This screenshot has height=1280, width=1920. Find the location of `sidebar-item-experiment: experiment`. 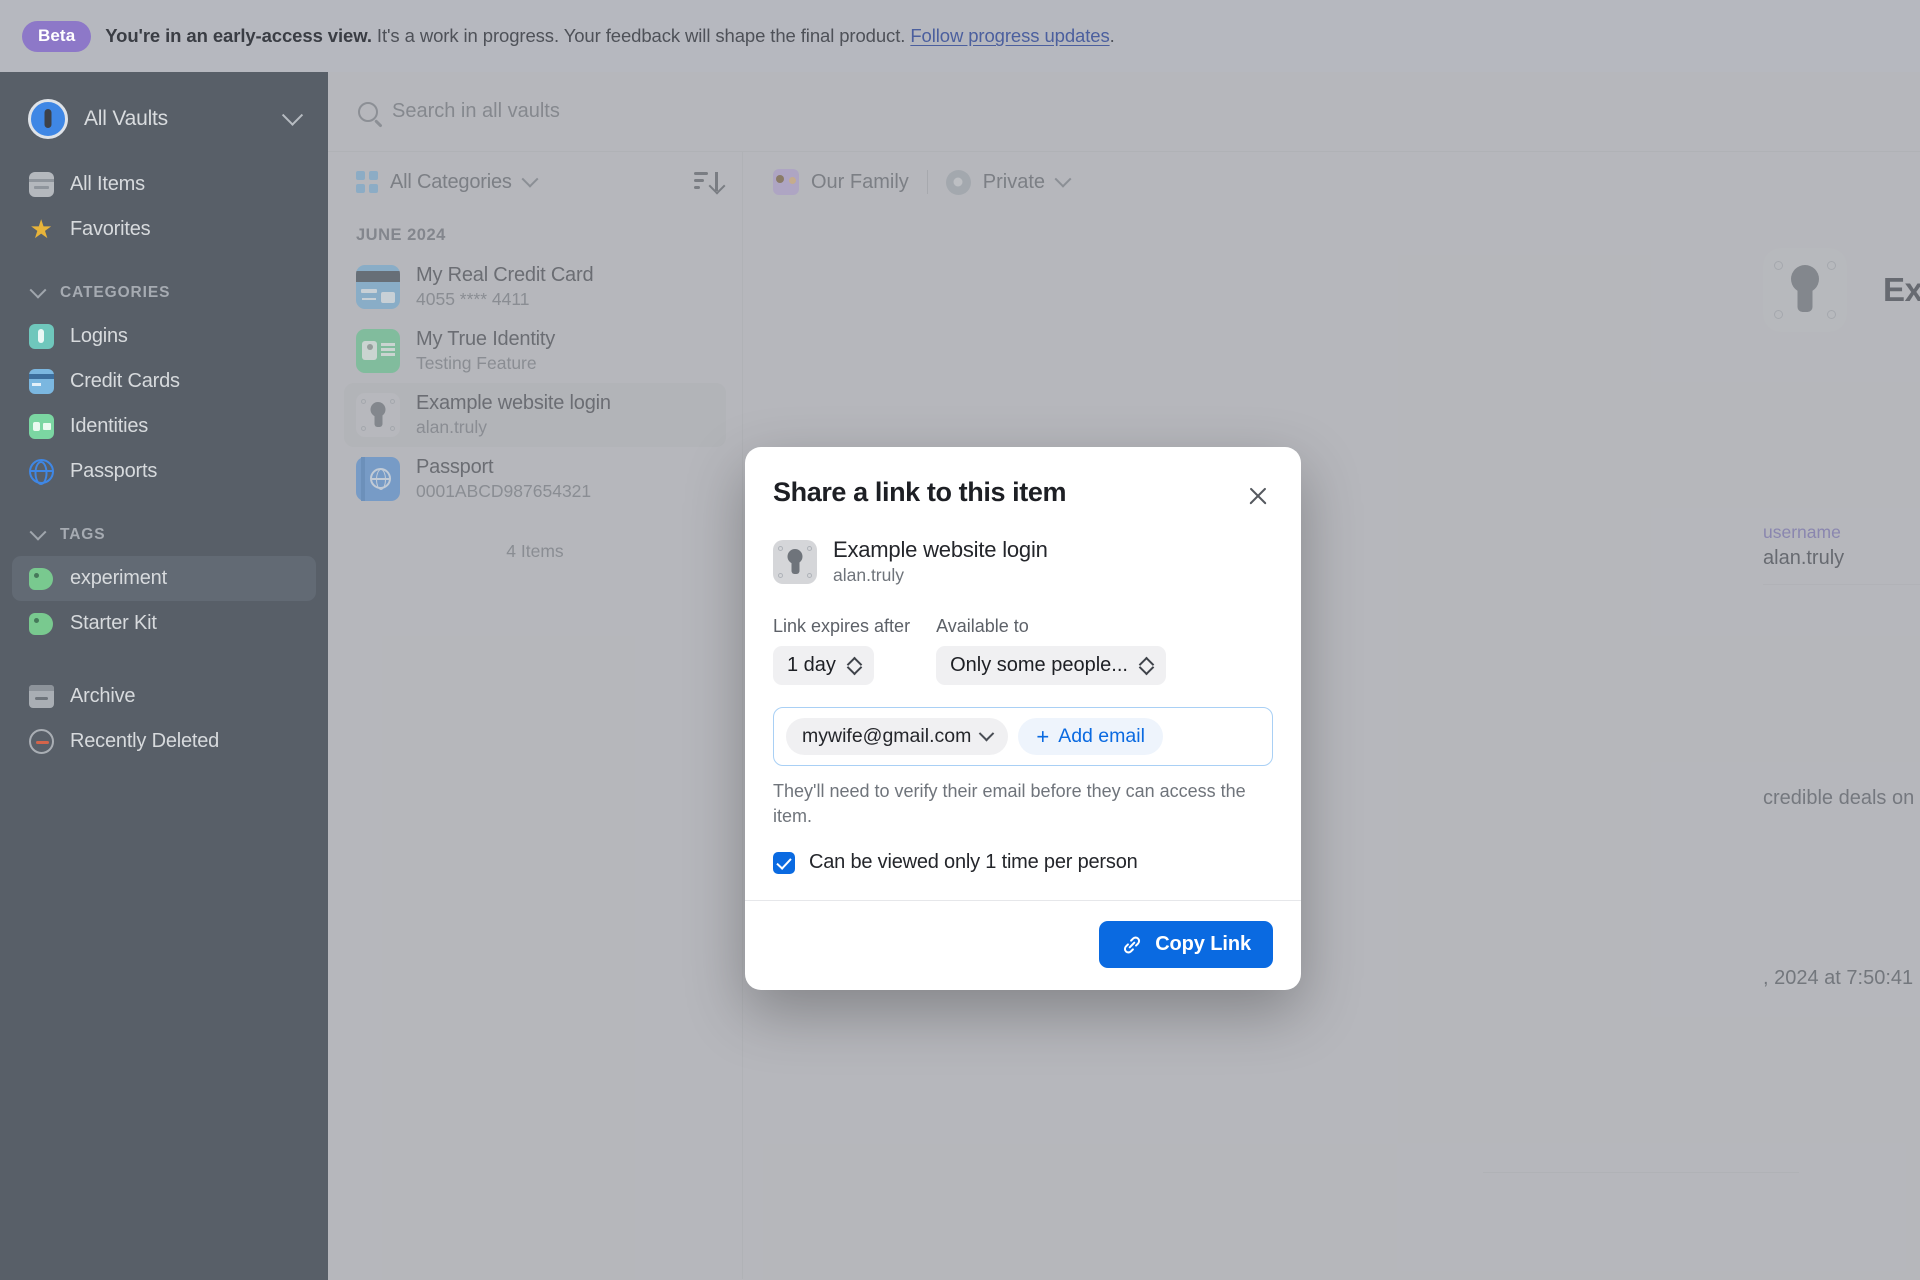

sidebar-item-experiment: experiment is located at coordinates (164, 578).